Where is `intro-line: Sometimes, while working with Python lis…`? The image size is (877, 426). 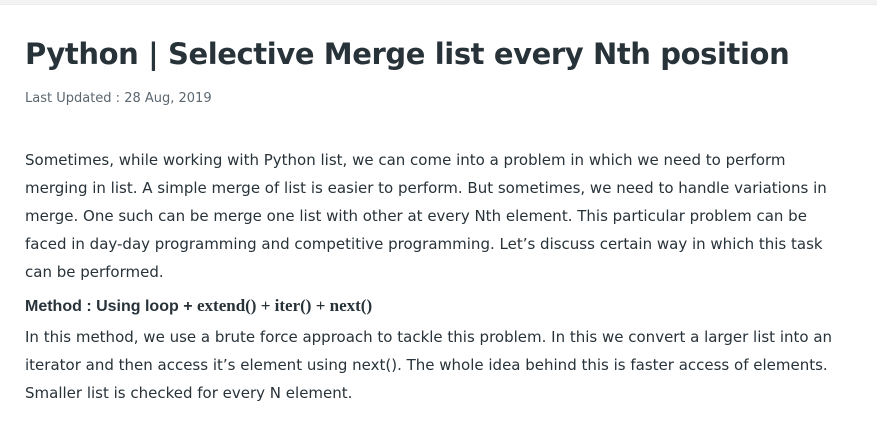
intro-line: Sometimes, while working with Python lis… is located at coordinates (405, 160).